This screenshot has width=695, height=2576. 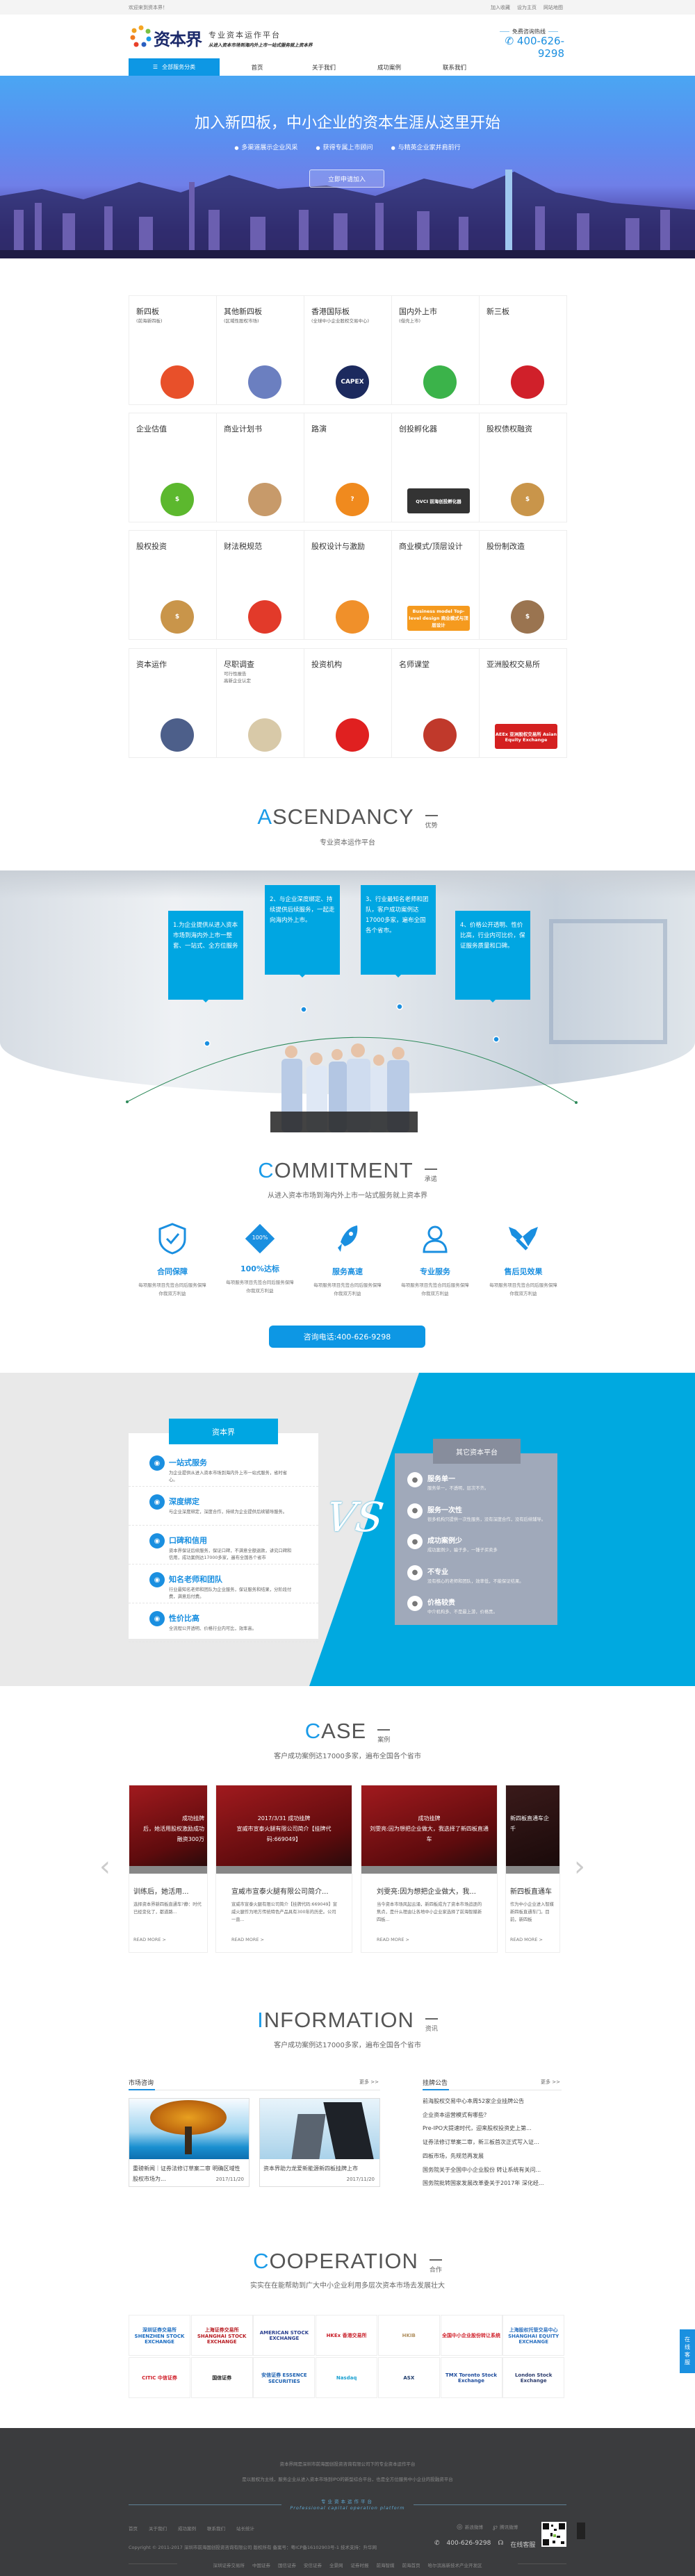 What do you see at coordinates (284, 2378) in the screenshot?
I see `partner-logo: 安信证券 ESSENCE SECURITIES` at bounding box center [284, 2378].